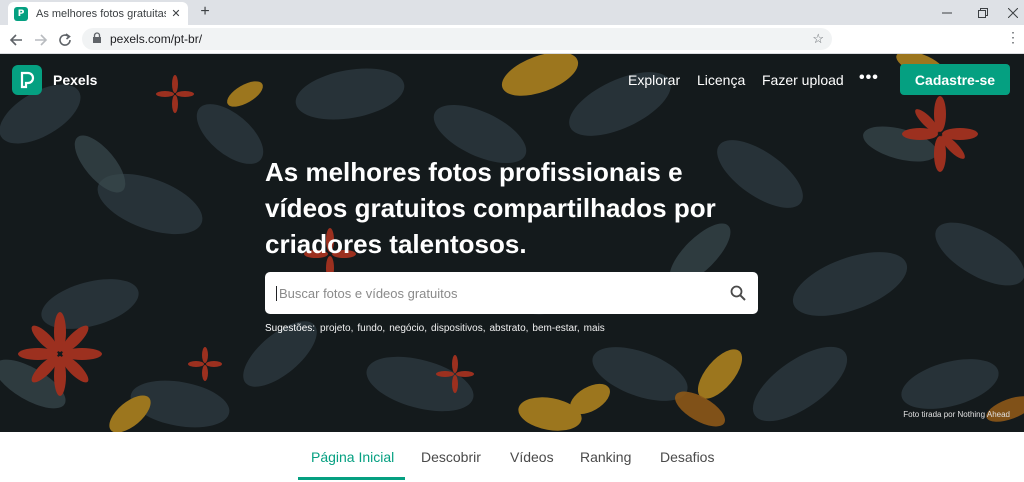 This screenshot has height=482, width=1024. Describe the element at coordinates (352, 457) in the screenshot. I see `tab-home: Página Inicial` at that location.